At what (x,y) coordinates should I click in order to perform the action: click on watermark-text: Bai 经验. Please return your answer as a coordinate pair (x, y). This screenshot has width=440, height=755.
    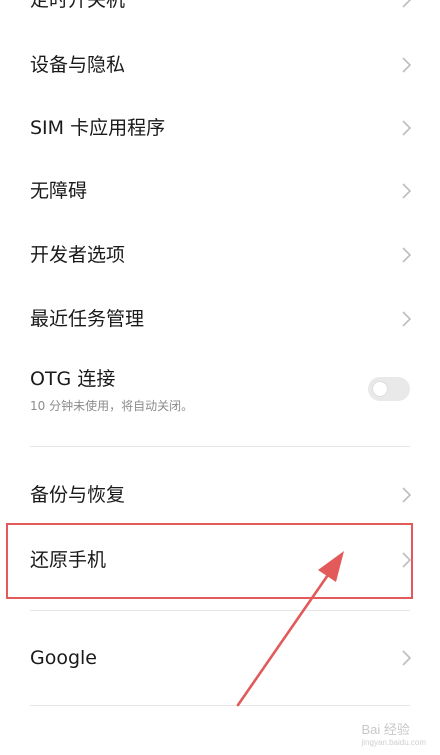
    Looking at the image, I should click on (385, 729).